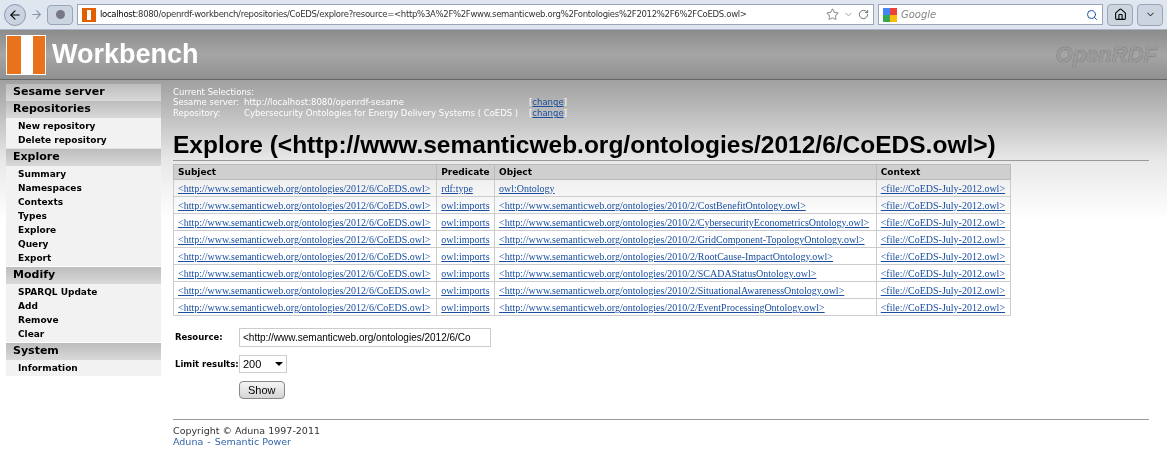 This screenshot has height=474, width=1167. What do you see at coordinates (863, 14) in the screenshot?
I see `reload-icon` at bounding box center [863, 14].